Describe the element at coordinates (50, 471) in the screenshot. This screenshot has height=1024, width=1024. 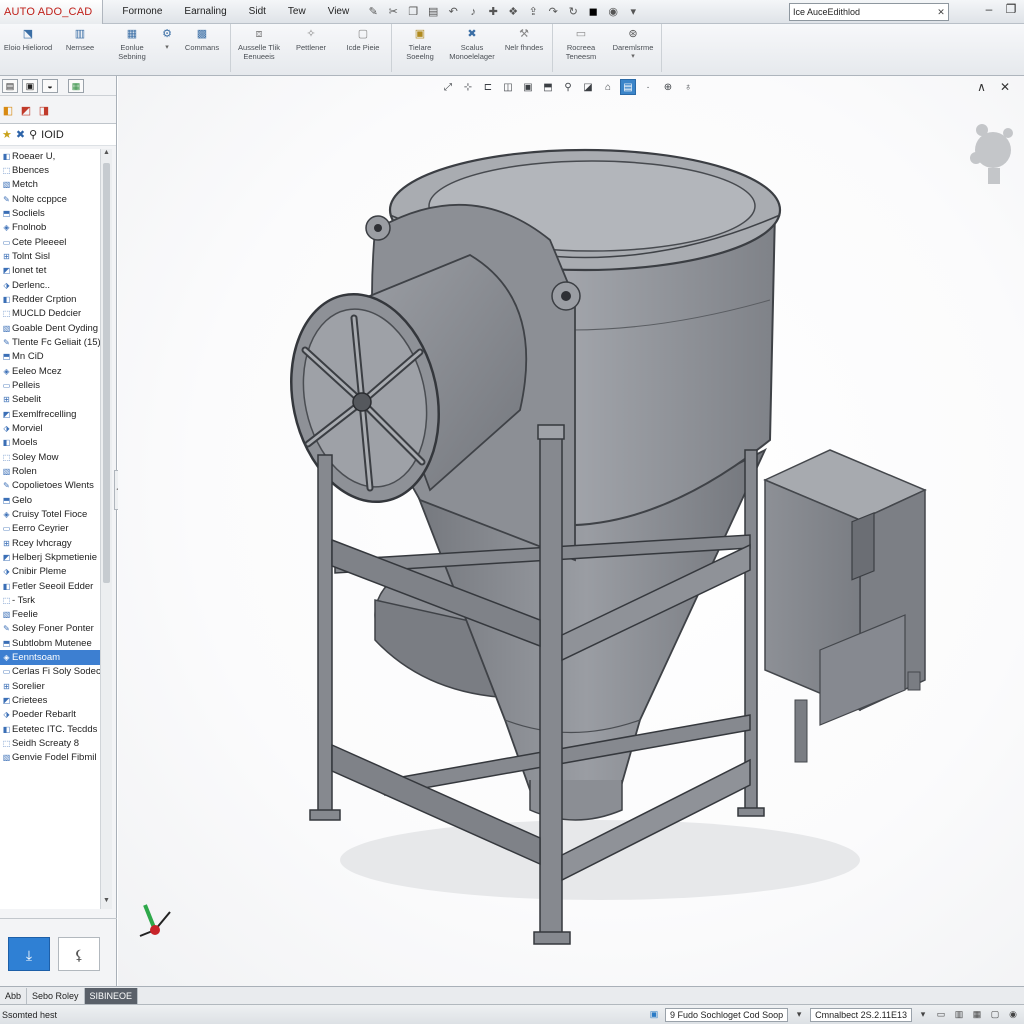
I see `tree-item: ▧ Rolen` at that location.